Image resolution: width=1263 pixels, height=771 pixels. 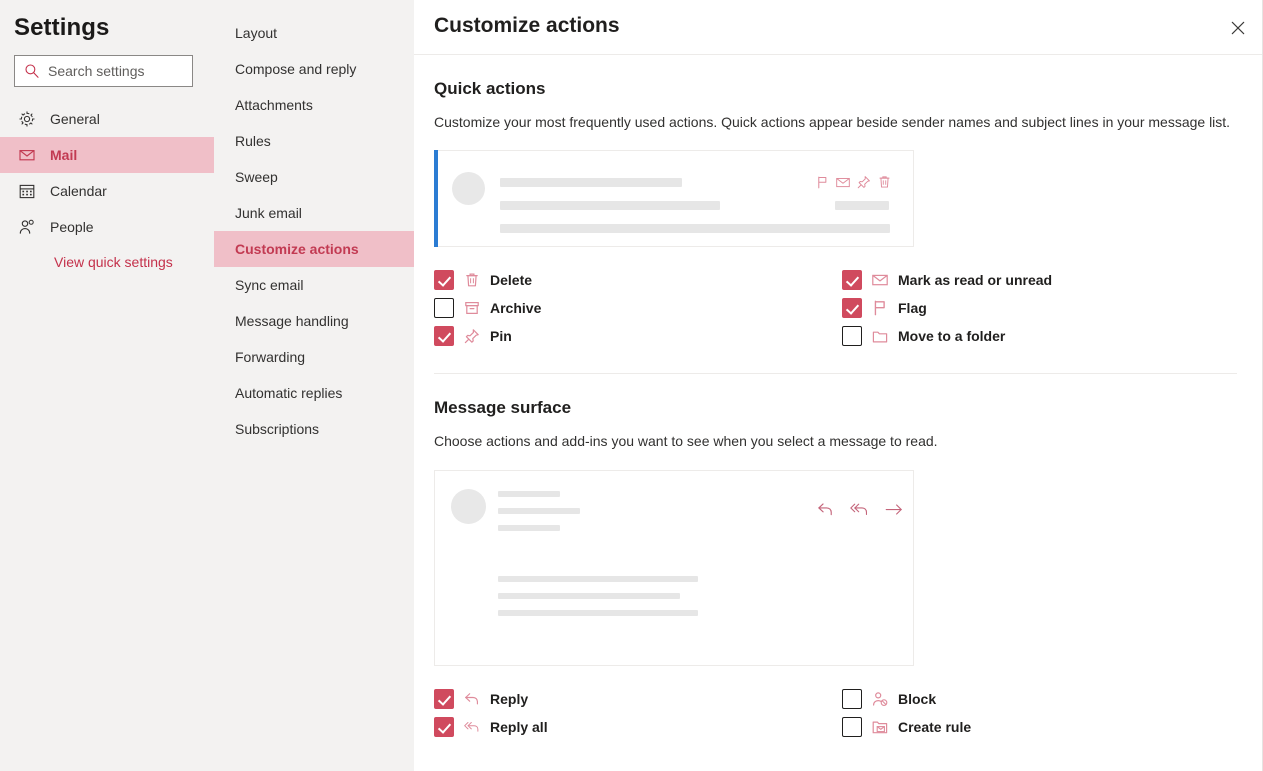 I want to click on option-create-rule: Create rule, so click(x=906, y=727).